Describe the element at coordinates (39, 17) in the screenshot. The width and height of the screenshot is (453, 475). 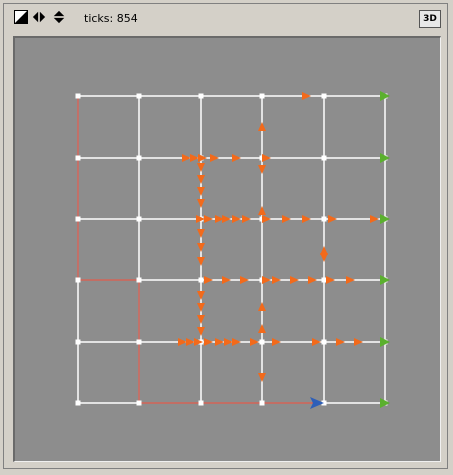
I see `speed-arrows-icon` at that location.